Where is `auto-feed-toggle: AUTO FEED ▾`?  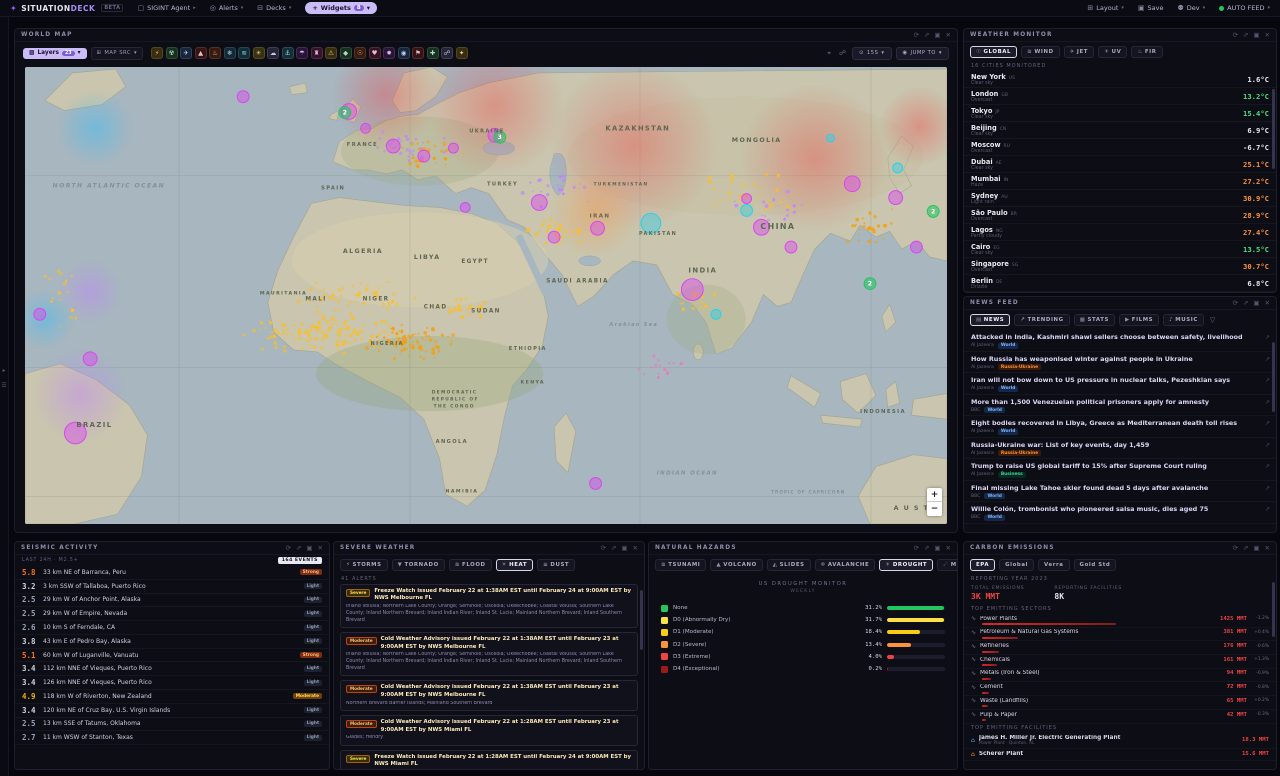
auto-feed-toggle: AUTO FEED ▾ is located at coordinates (1244, 8).